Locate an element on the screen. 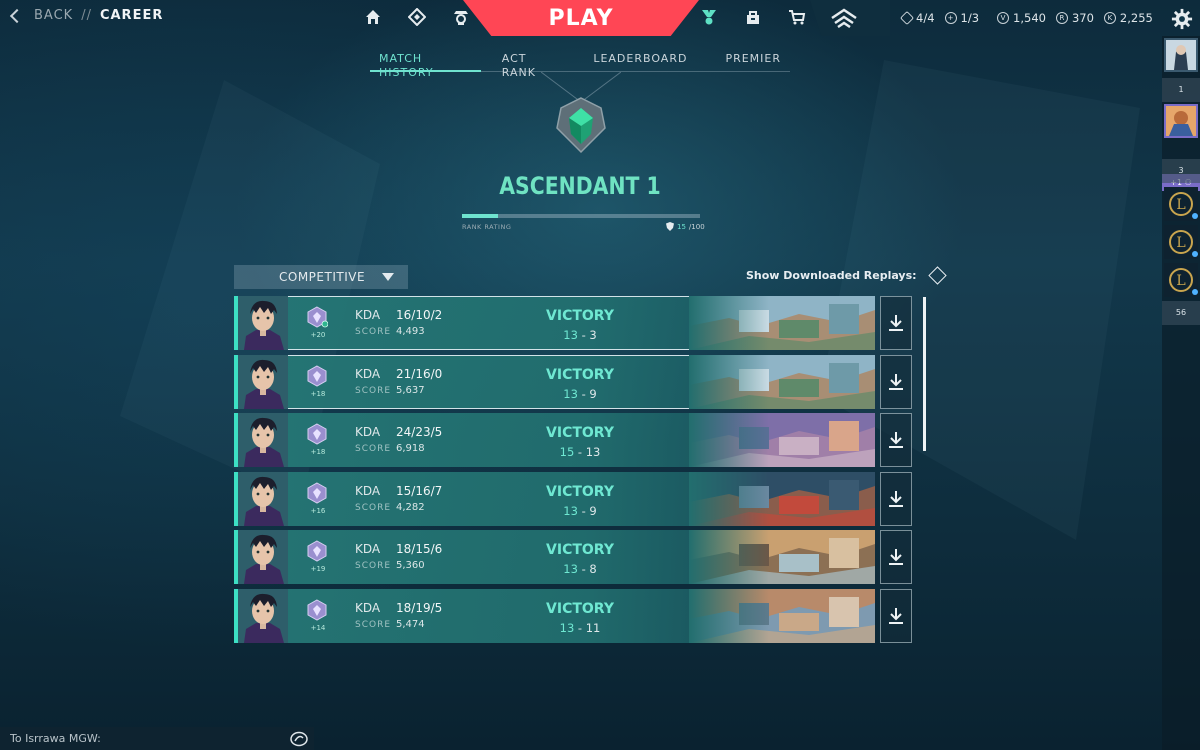 This screenshot has height=750, width=1200. enemy-rounds: 3 is located at coordinates (593, 335).